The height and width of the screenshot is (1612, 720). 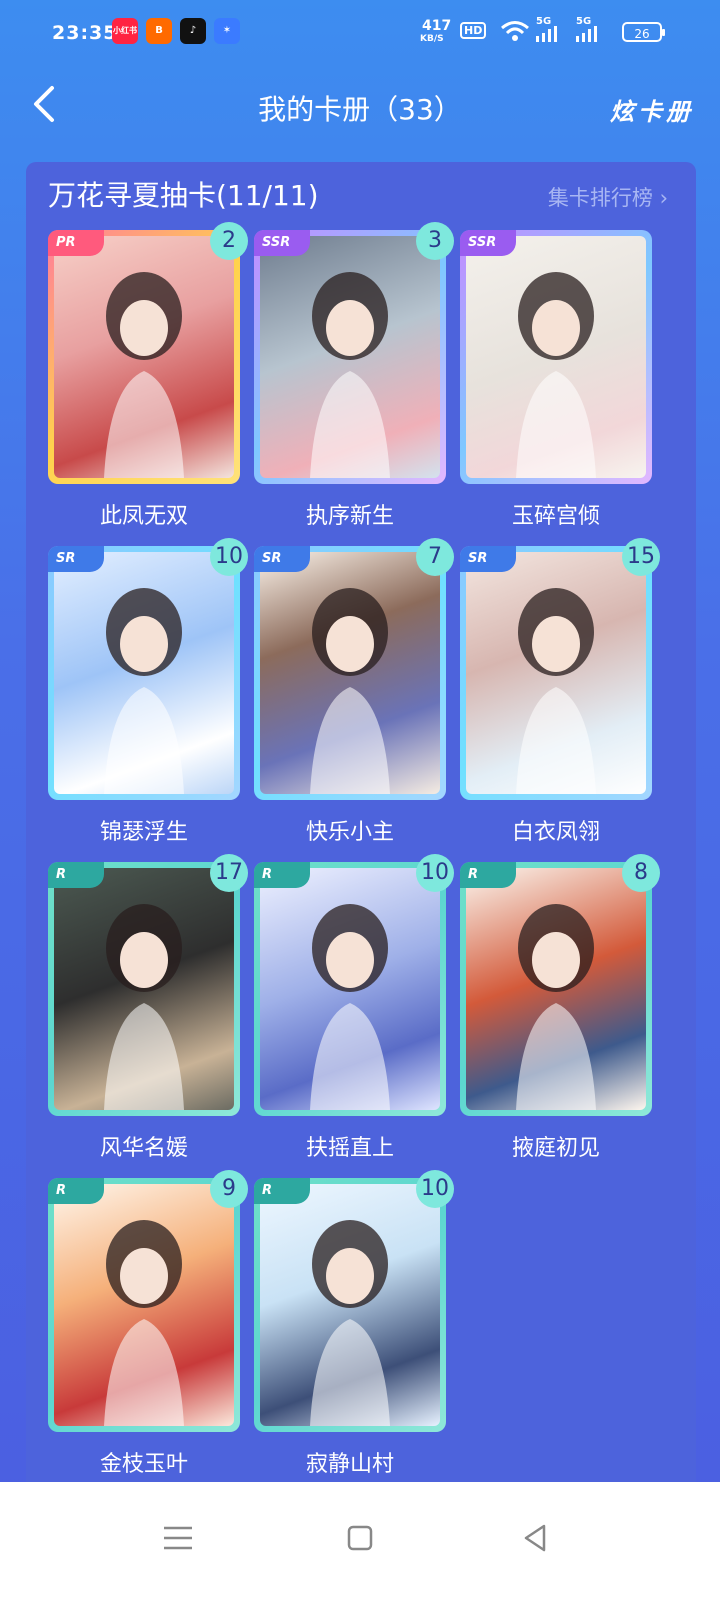 What do you see at coordinates (536, 1538) in the screenshot?
I see `triangle-back-icon` at bounding box center [536, 1538].